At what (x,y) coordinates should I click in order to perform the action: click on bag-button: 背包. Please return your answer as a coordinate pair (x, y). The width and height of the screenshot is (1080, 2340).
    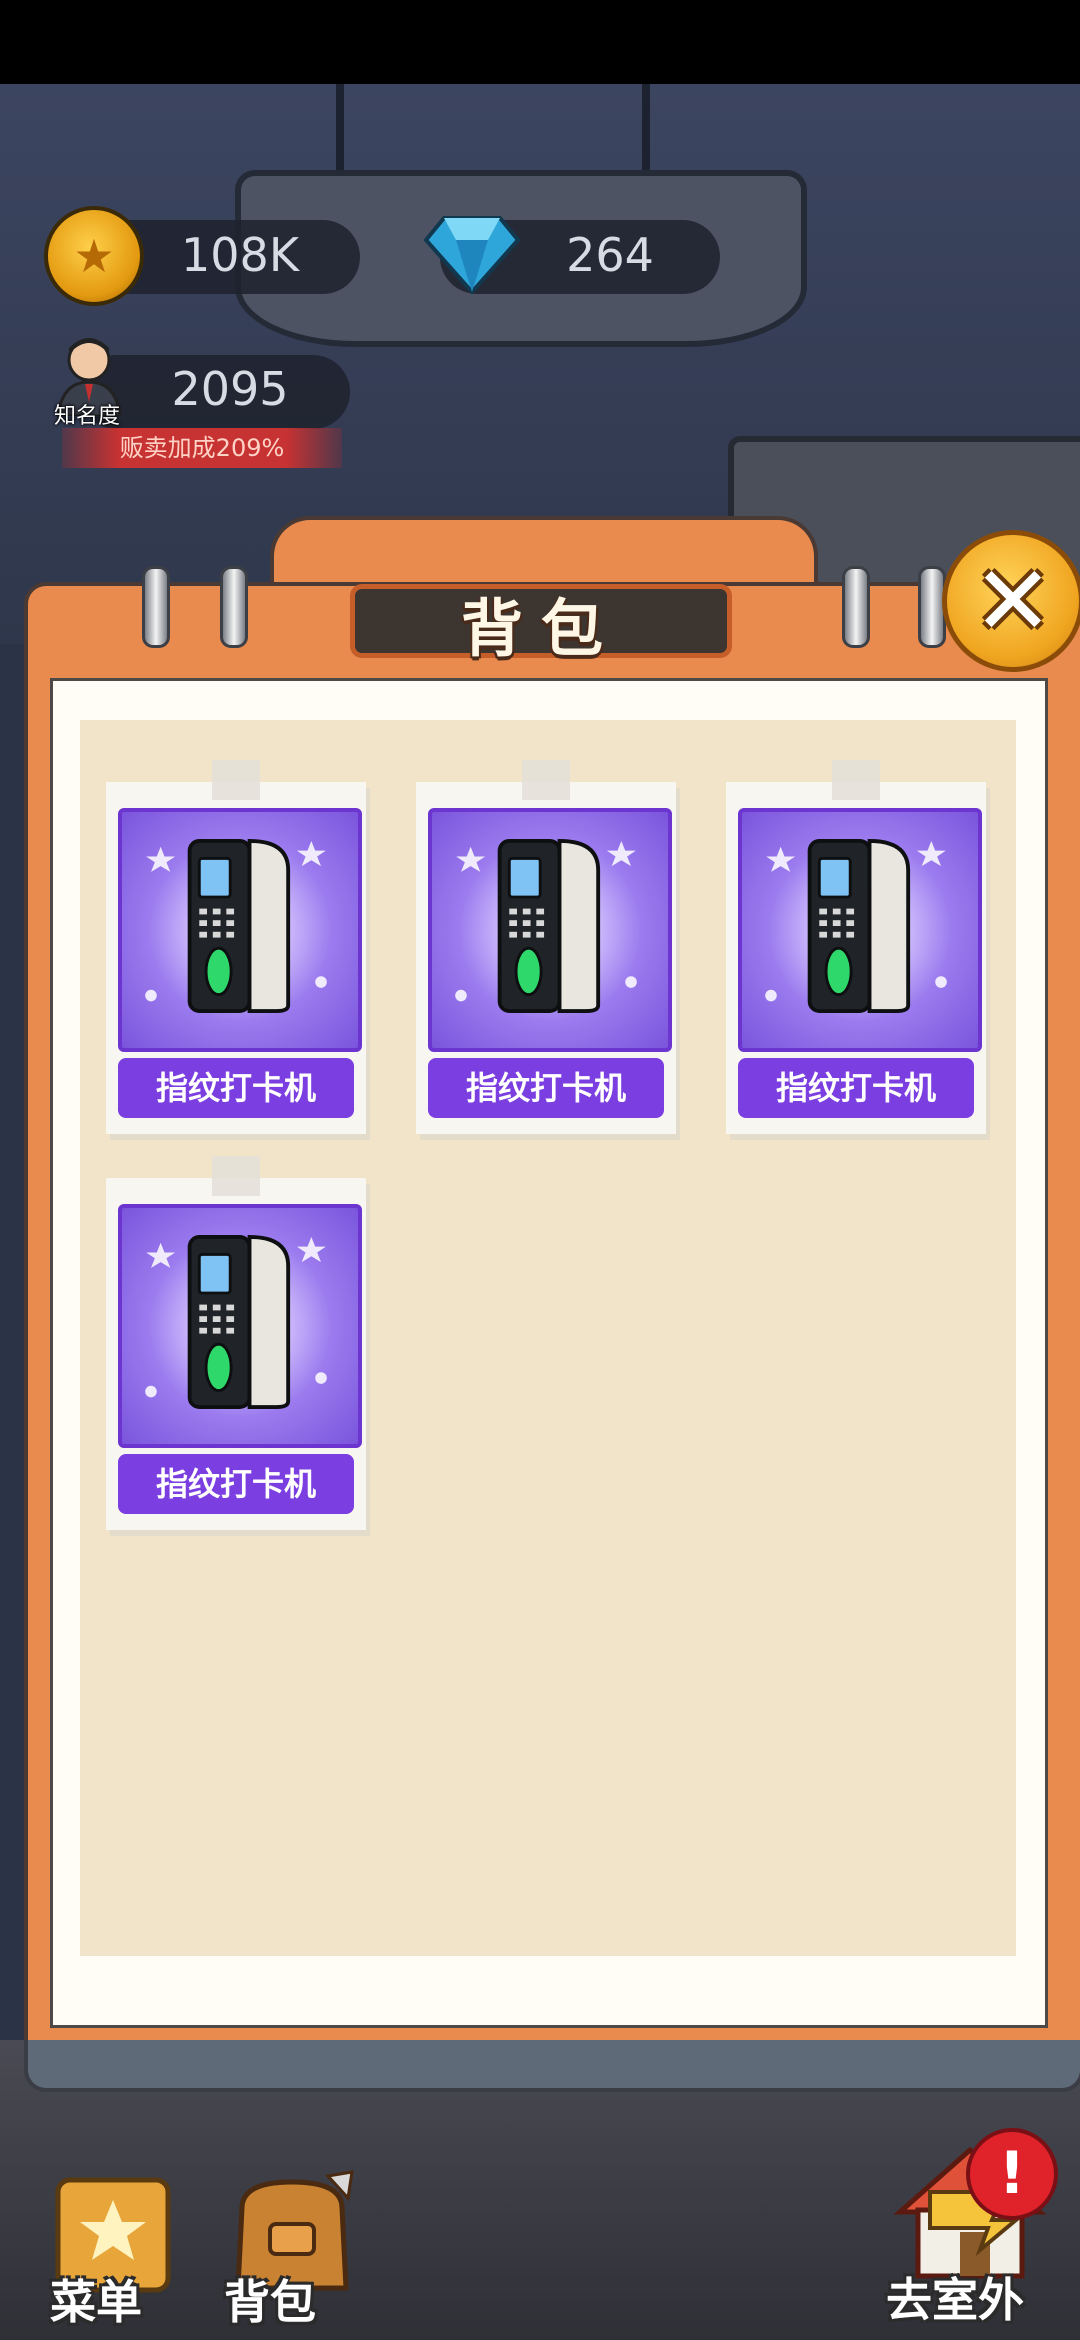
    Looking at the image, I should click on (292, 2249).